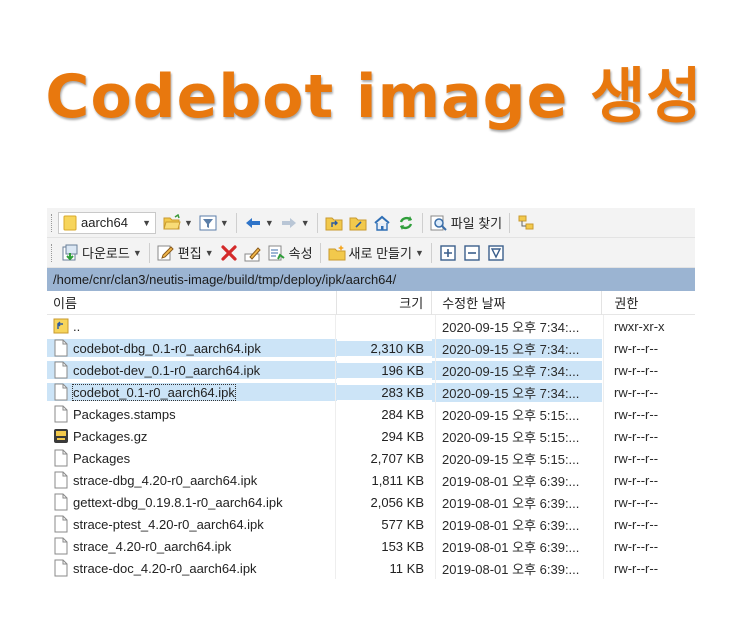 This screenshot has height=633, width=748. What do you see at coordinates (191, 302) in the screenshot?
I see `column-name-header: 이름` at bounding box center [191, 302].